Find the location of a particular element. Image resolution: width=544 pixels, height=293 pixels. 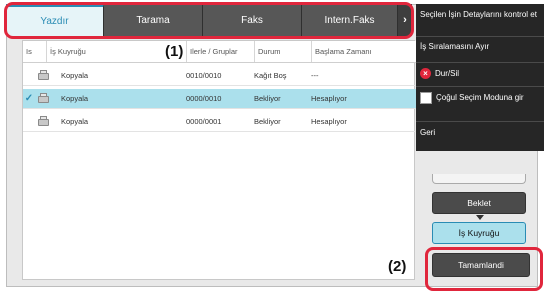

menu-item-back: Geri is located at coordinates (427, 133).